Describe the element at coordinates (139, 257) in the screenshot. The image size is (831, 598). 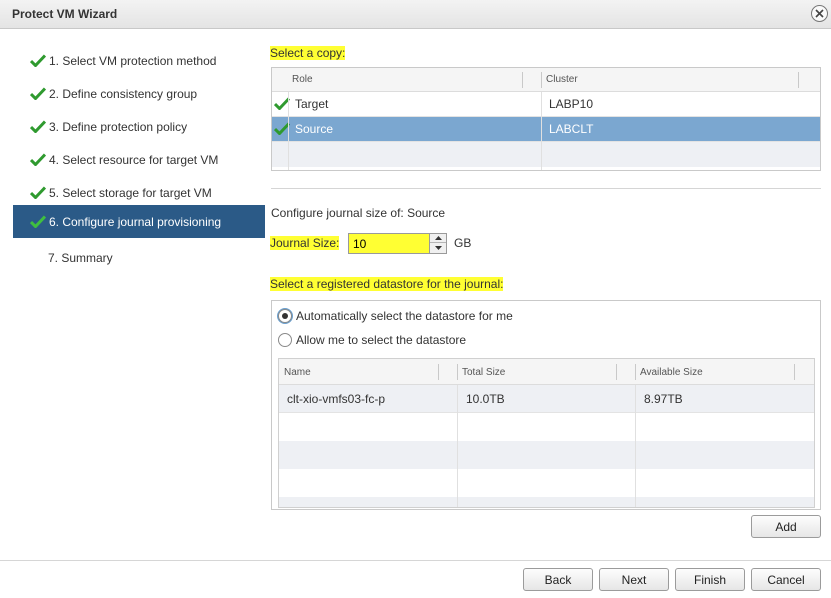
I see `step-summary: 7. Summary` at that location.